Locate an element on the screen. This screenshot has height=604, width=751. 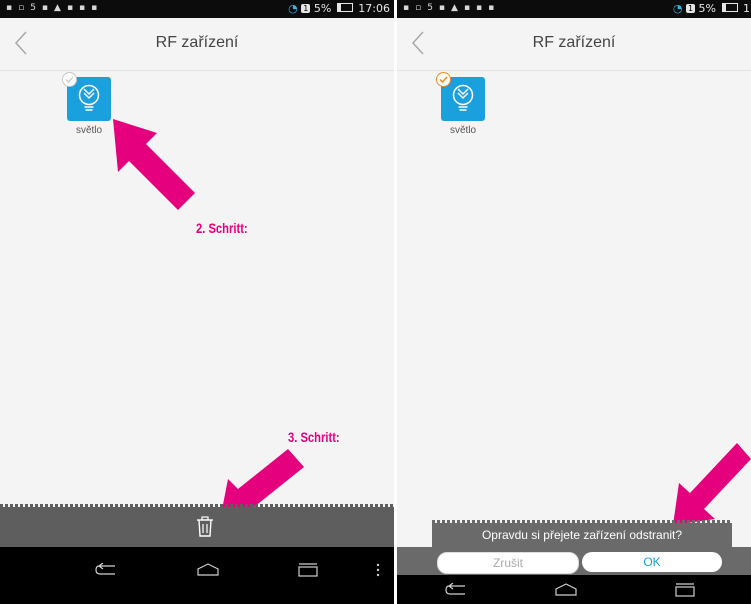
device-item-svetlo: světlo is located at coordinates (463, 104).